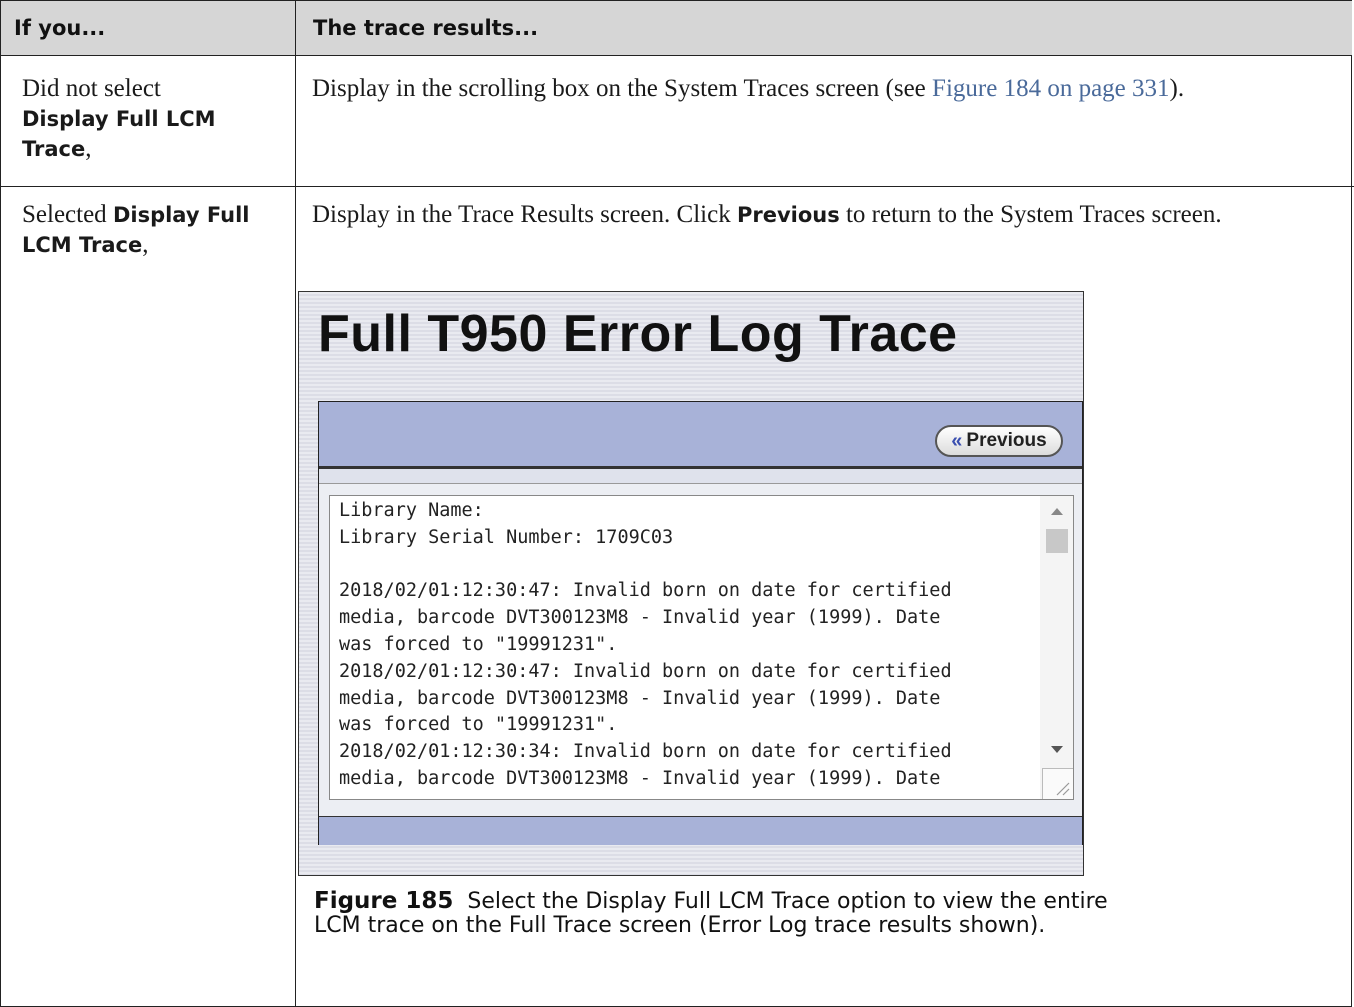 This screenshot has height=1007, width=1354. What do you see at coordinates (136, 229) in the screenshot?
I see `row2-condition: Selected Display Full LCM Trace,` at bounding box center [136, 229].